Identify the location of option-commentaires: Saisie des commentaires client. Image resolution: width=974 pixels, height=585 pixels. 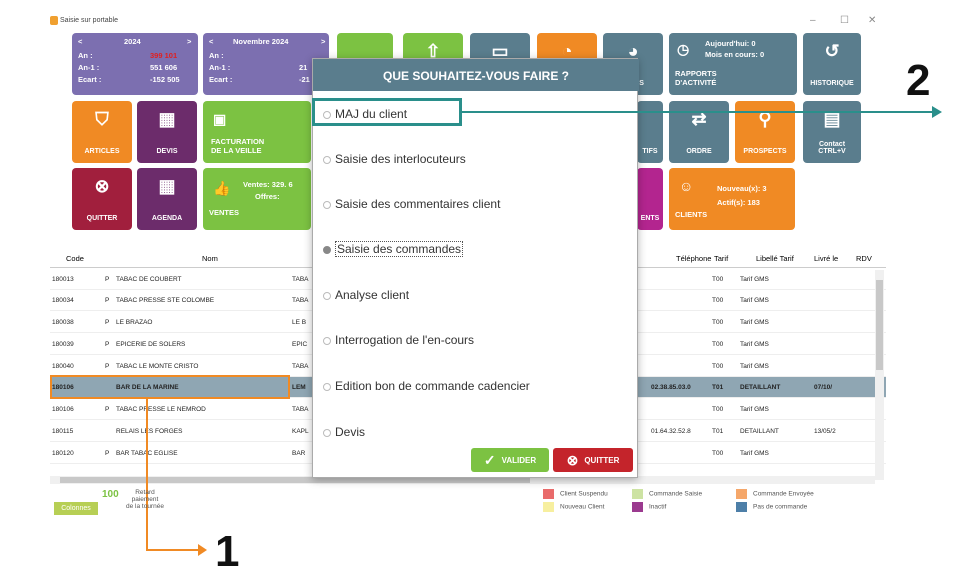
(411, 204).